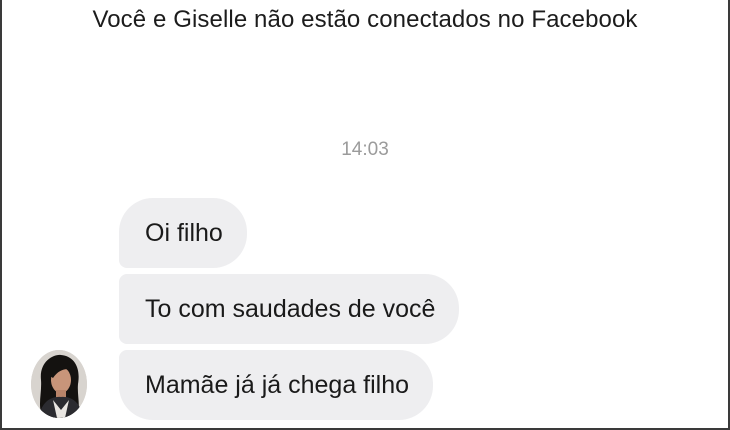  I want to click on message-bubble: To com saudades de você, so click(289, 309).